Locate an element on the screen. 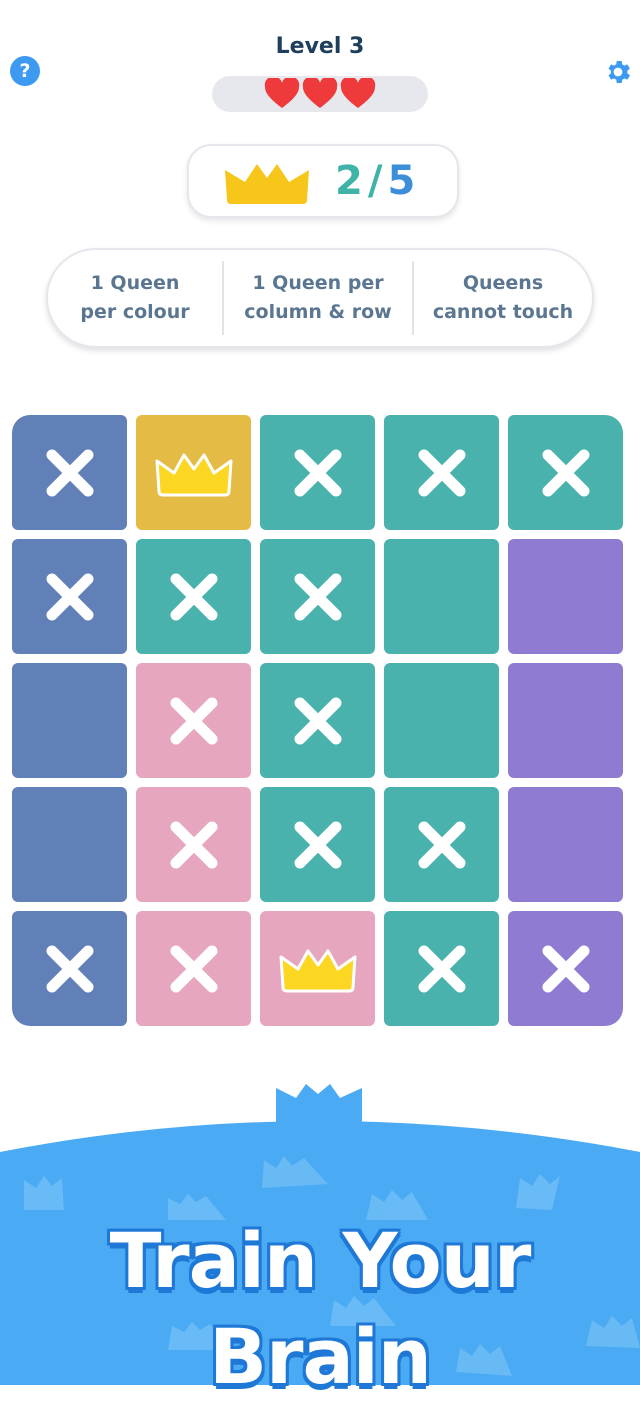 Image resolution: width=640 pixels, height=1405 pixels. board-cell-r1-c3 is located at coordinates (317, 472).